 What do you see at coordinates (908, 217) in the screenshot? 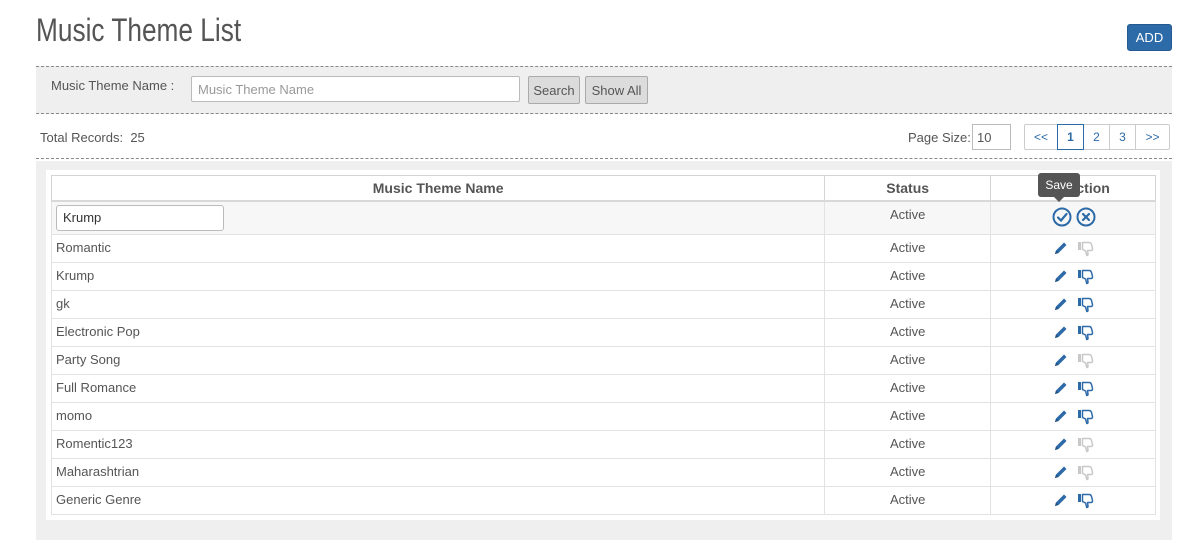
I see `edit-row-status: Active` at bounding box center [908, 217].